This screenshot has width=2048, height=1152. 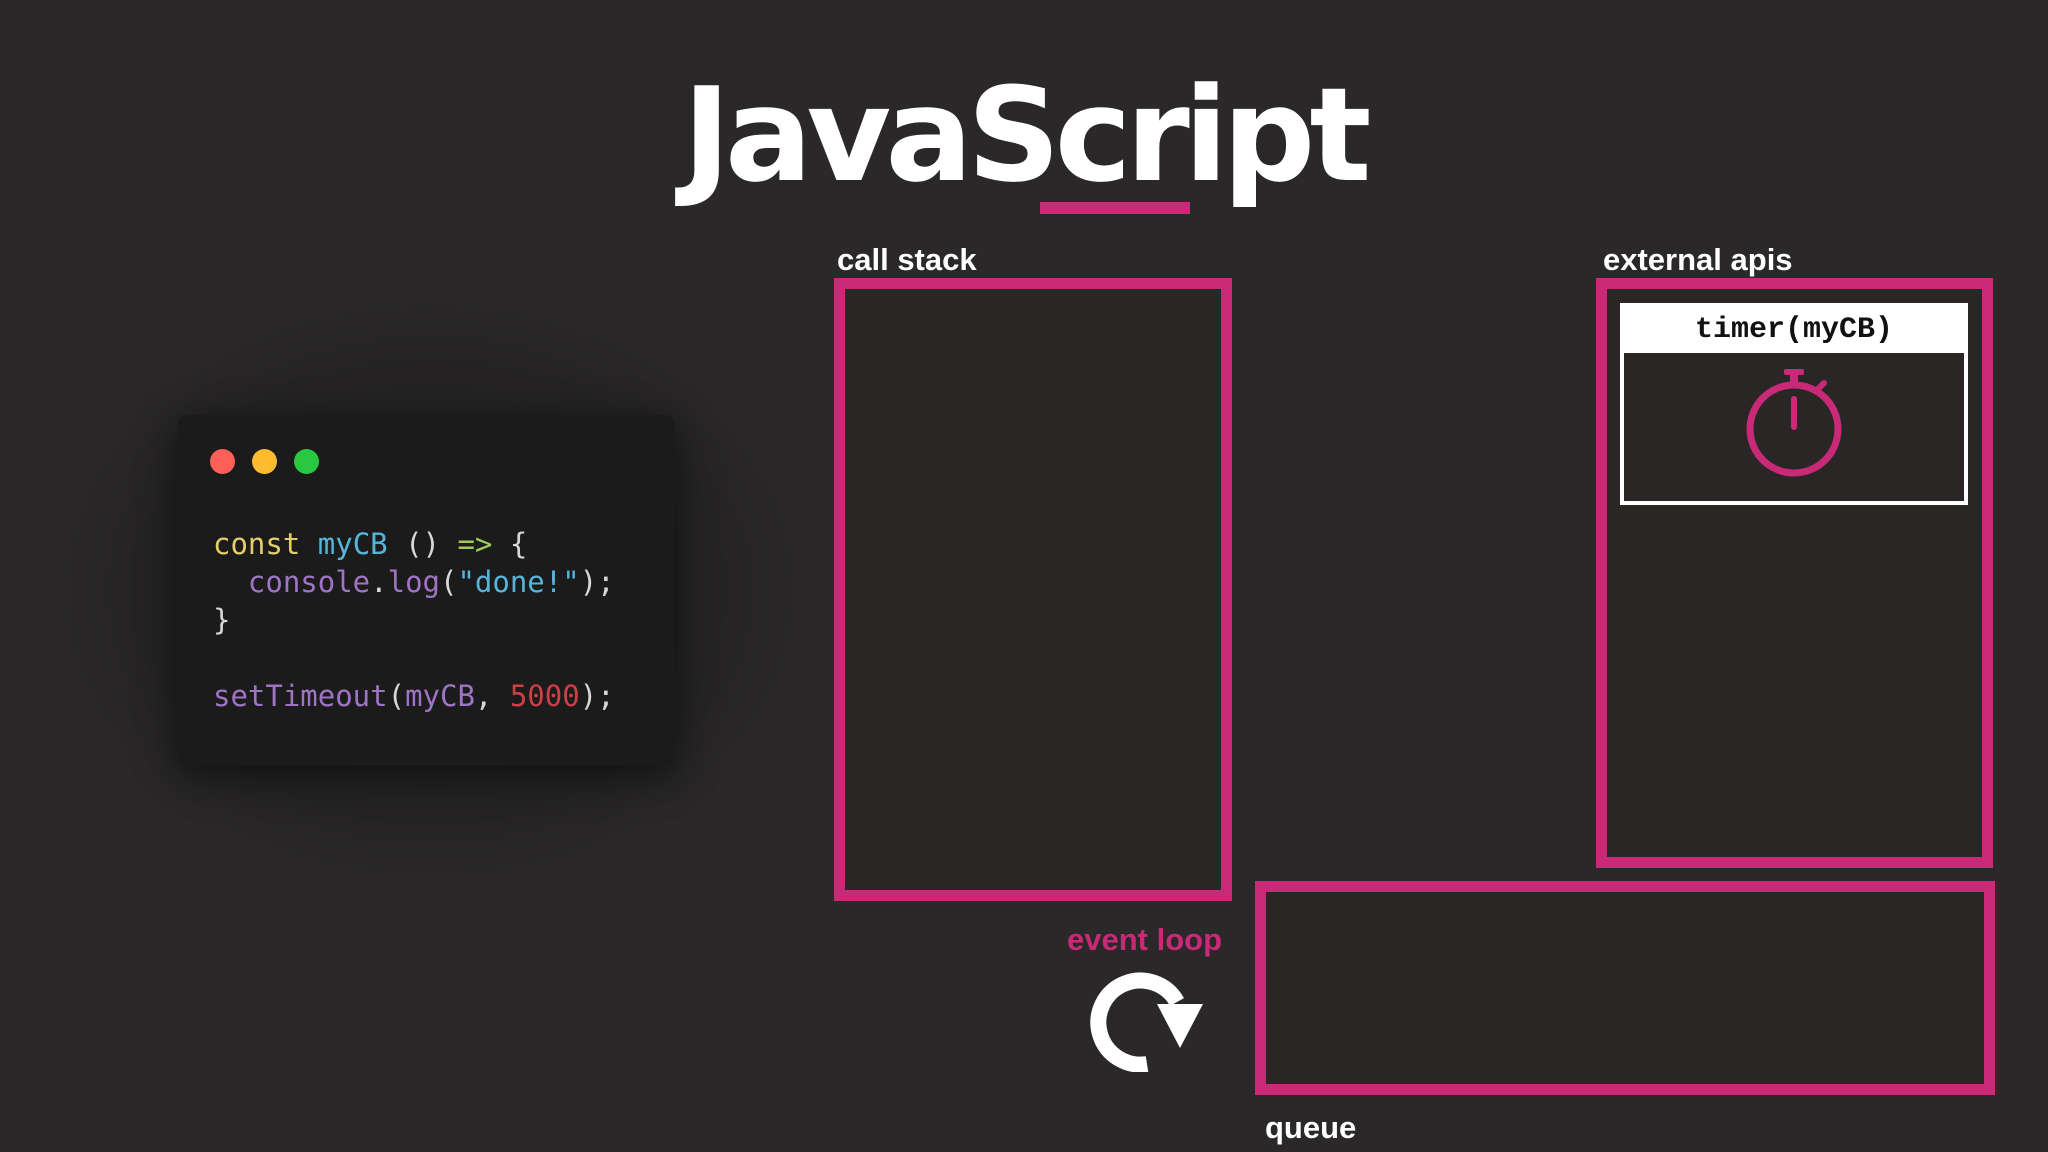 I want to click on timer-label: timer(myCB), so click(x=1794, y=330).